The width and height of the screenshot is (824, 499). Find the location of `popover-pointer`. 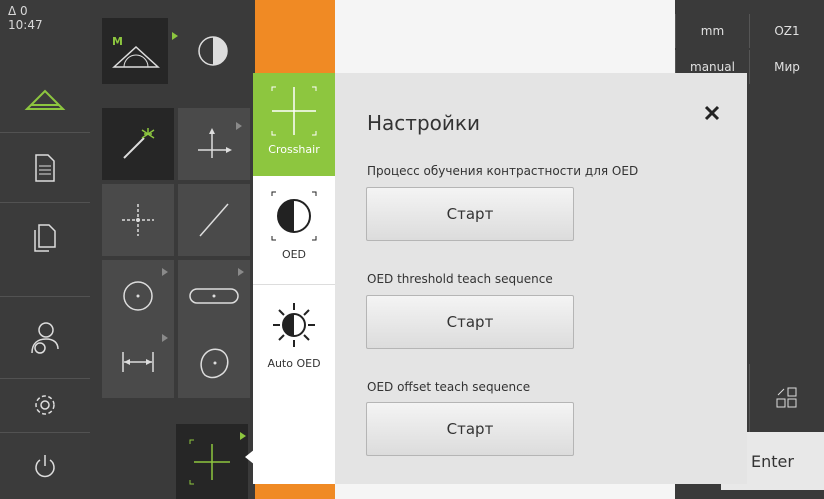

popover-pointer is located at coordinates (250, 457).